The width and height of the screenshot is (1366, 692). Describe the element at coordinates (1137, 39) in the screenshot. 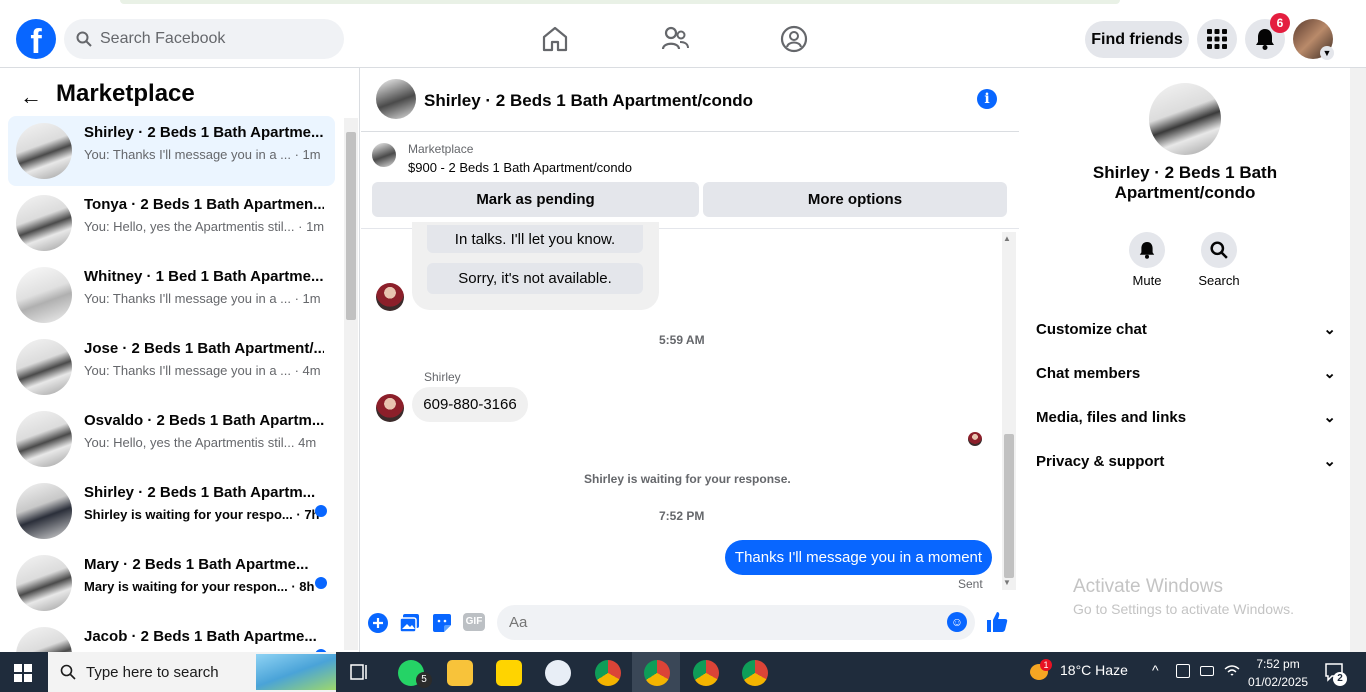

I see `find-friends-button: Find friends` at that location.